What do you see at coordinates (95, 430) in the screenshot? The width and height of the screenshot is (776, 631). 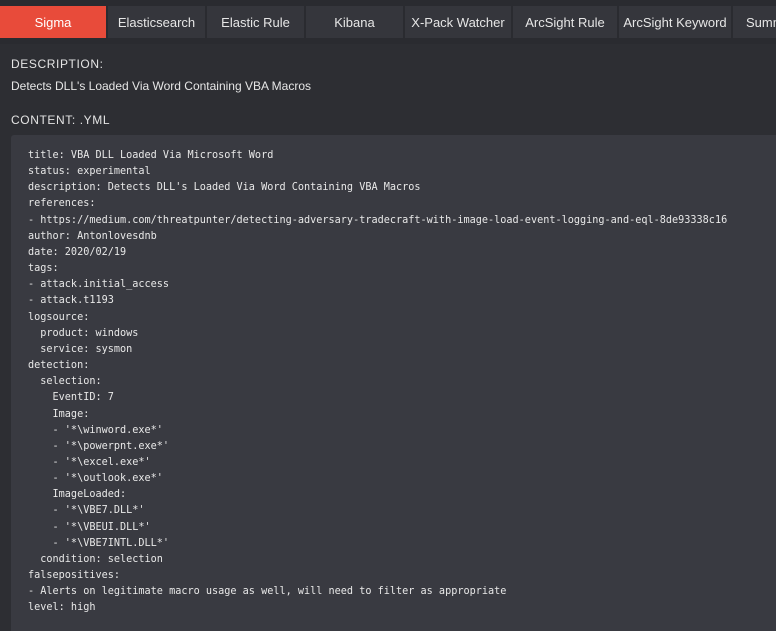 I see `code-line: - '*\winword.exe*'` at bounding box center [95, 430].